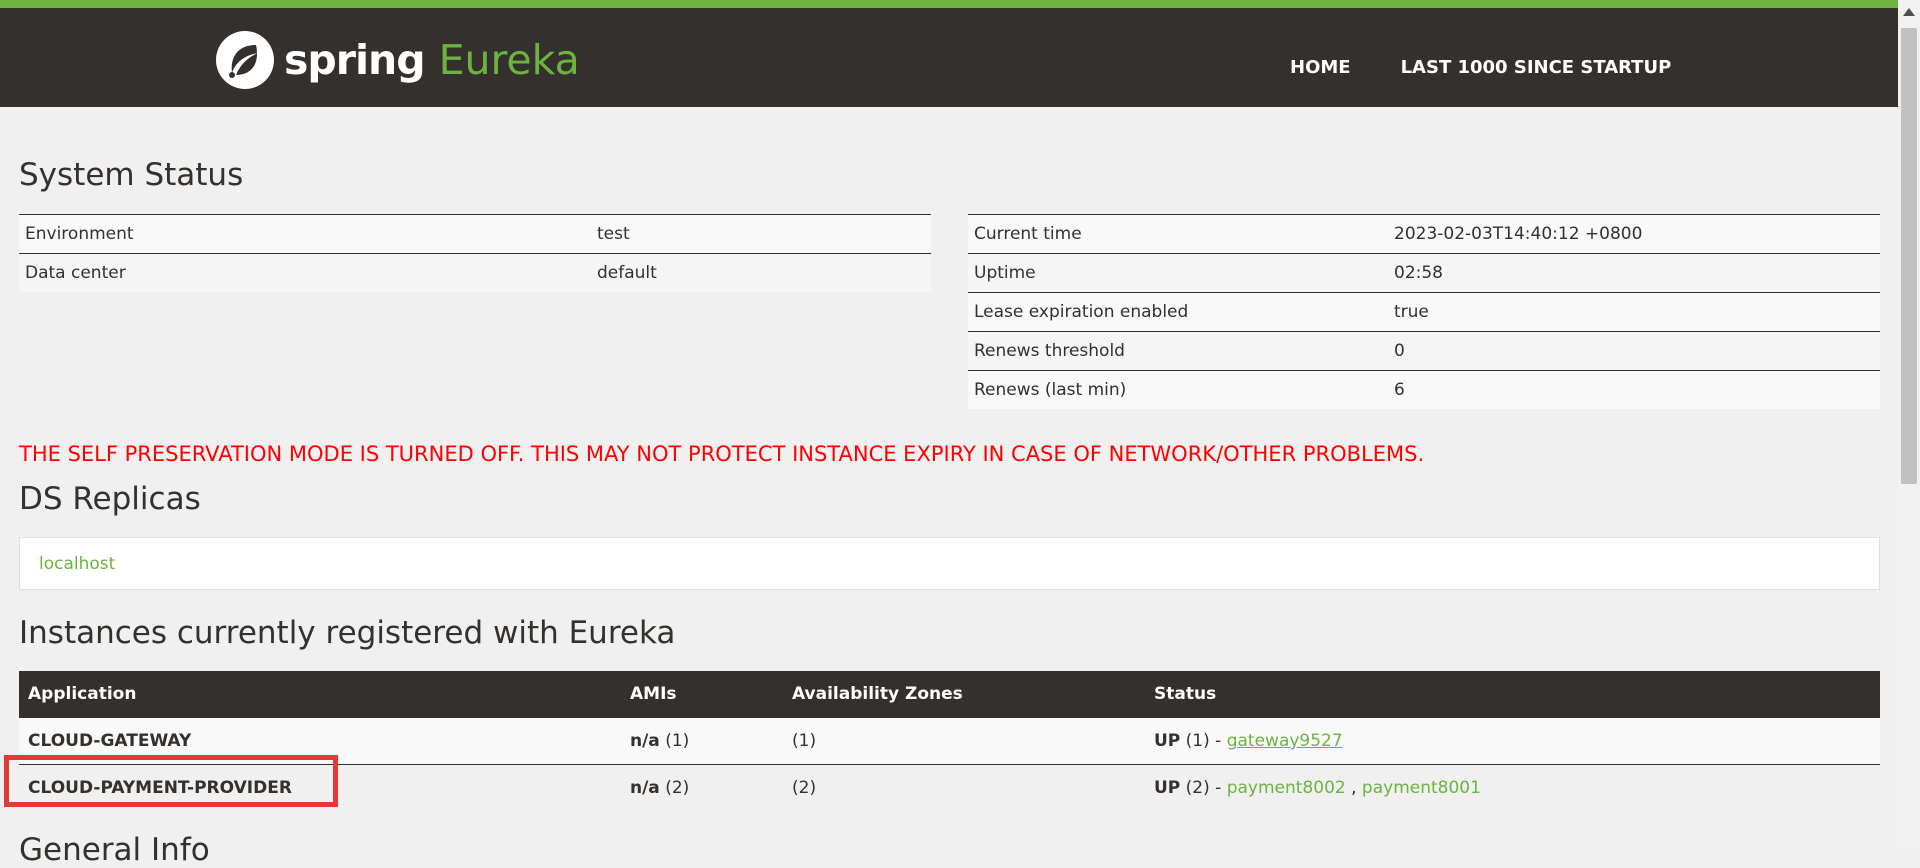  I want to click on instance-link-gateway9527: gateway9527, so click(1285, 741).